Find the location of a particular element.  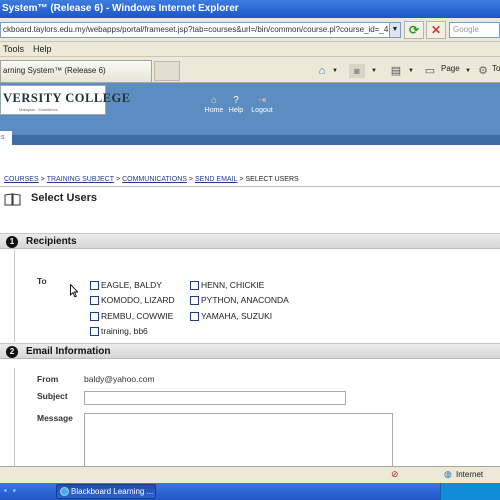

header-home-label: Home is located at coordinates (214, 110).